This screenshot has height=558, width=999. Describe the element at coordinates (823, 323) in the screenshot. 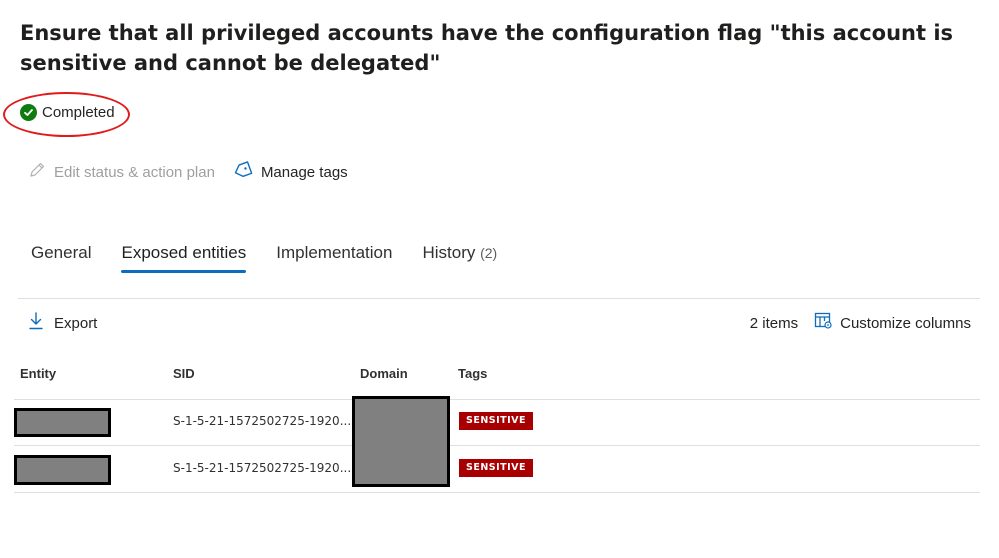

I see `columns-icon` at that location.